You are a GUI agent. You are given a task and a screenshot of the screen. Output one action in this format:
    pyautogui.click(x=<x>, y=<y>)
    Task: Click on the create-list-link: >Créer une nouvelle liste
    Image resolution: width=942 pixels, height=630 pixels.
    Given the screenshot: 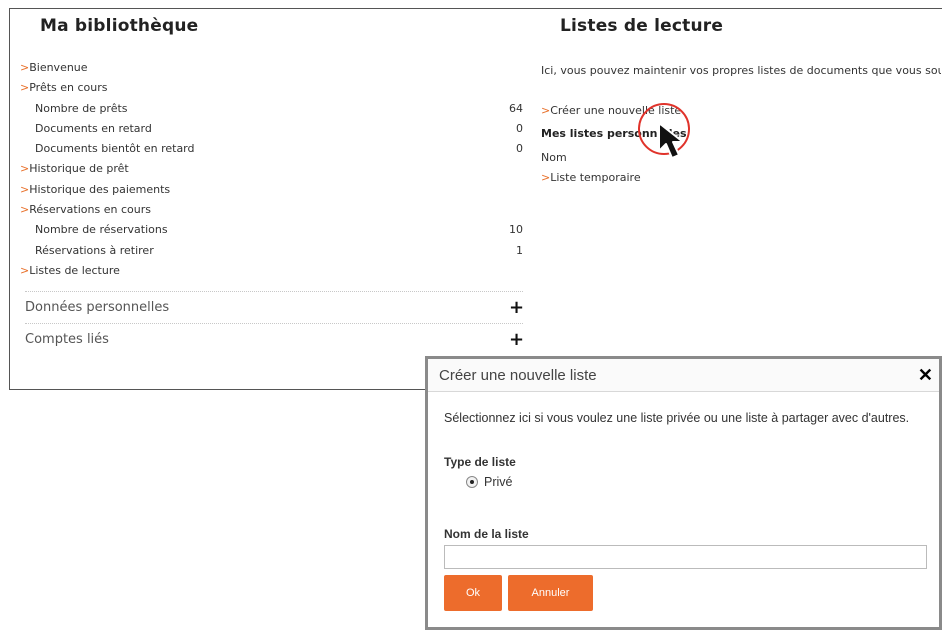 What is the action you would take?
    pyautogui.click(x=741, y=110)
    